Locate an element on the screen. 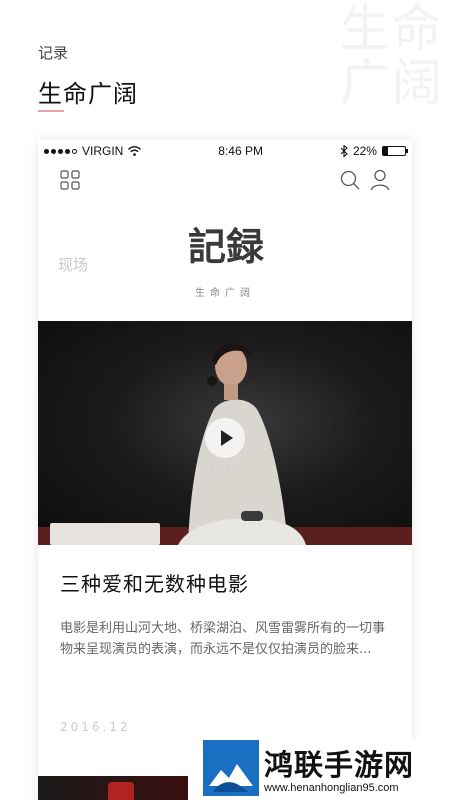 The width and height of the screenshot is (450, 800). search-icon is located at coordinates (350, 180).